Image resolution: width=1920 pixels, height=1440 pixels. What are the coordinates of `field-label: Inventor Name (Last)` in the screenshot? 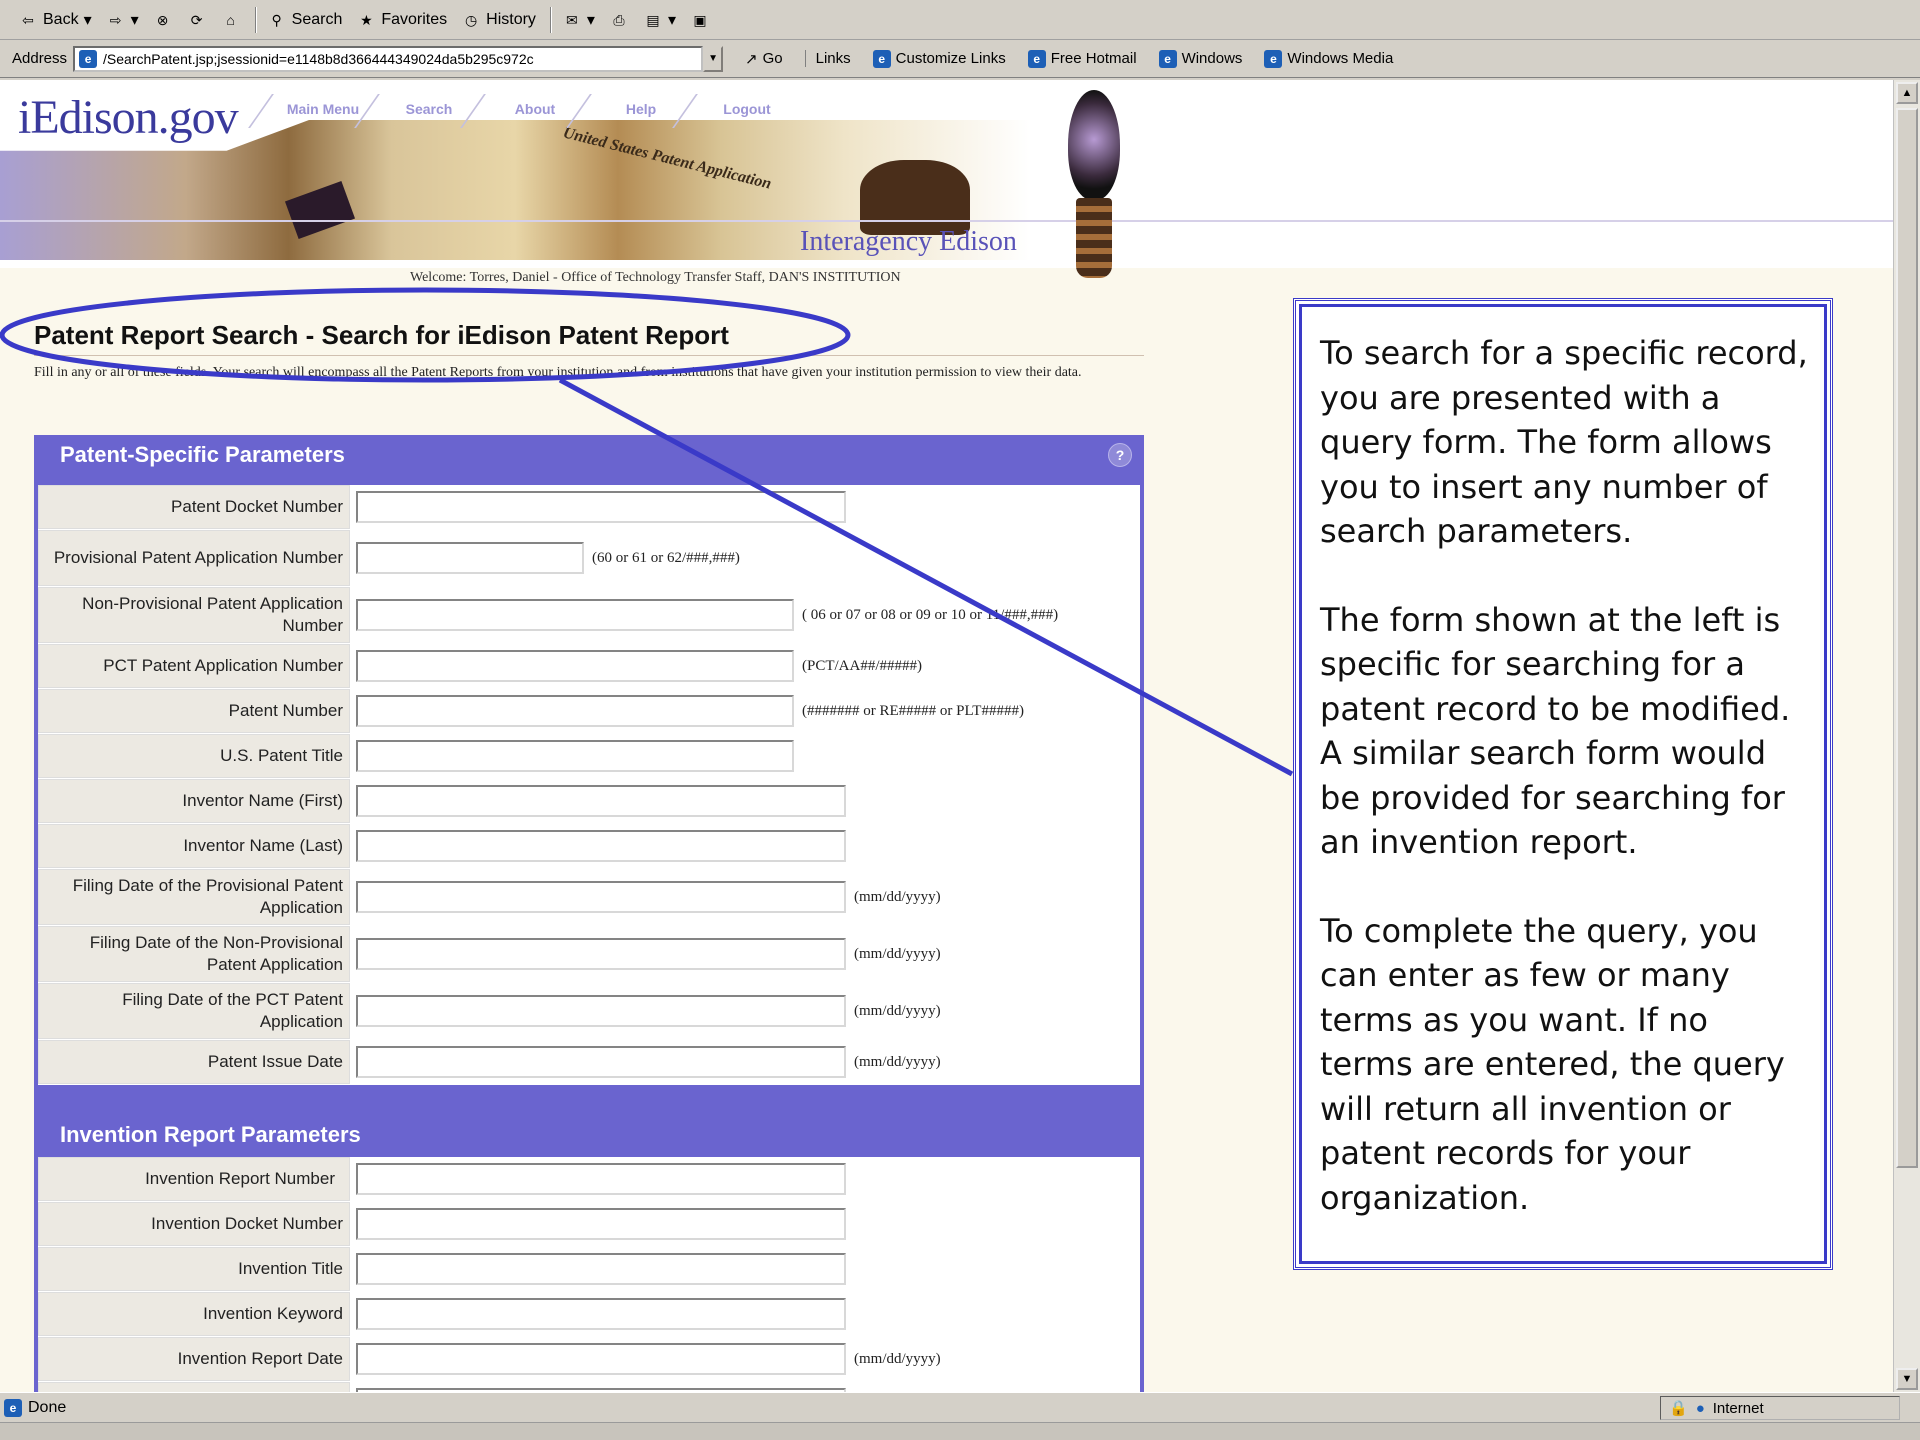 It's located at (194, 846).